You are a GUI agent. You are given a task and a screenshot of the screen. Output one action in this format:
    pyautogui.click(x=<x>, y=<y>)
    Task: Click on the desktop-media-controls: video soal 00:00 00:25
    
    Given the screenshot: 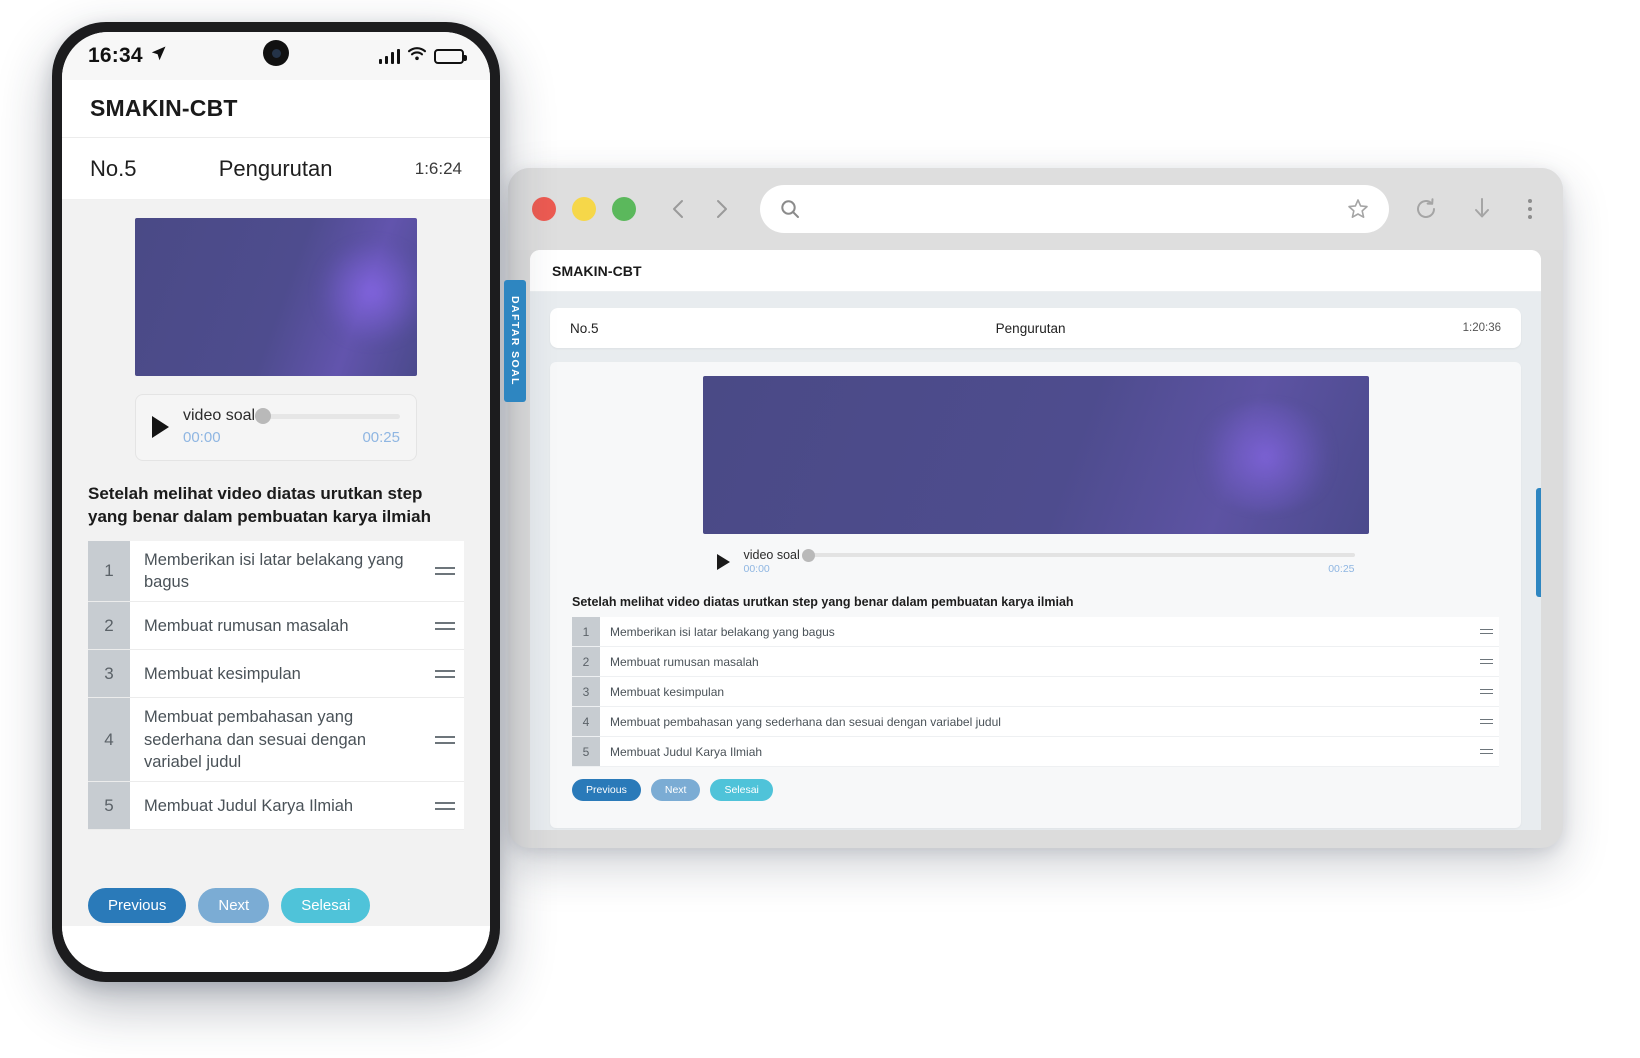 What is the action you would take?
    pyautogui.click(x=1049, y=561)
    